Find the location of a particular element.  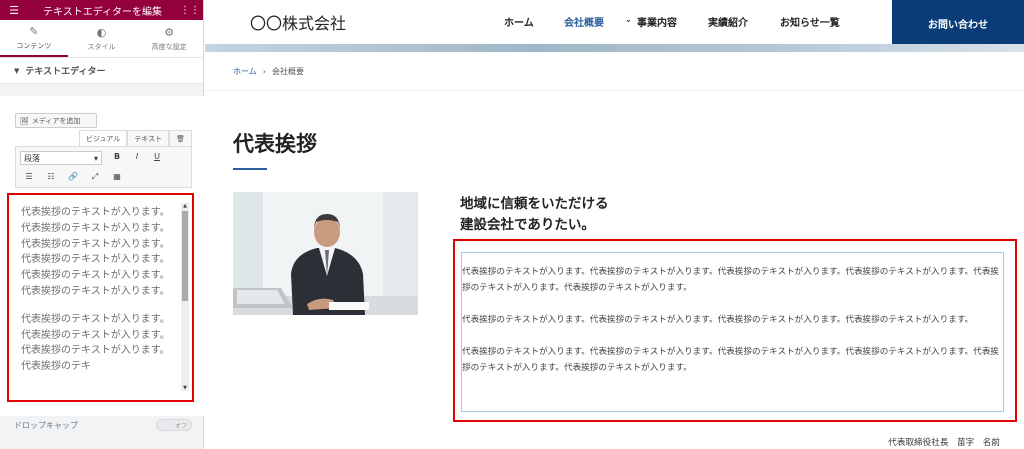

add-media-button: 🖼 メディアを追加 is located at coordinates (56, 120).